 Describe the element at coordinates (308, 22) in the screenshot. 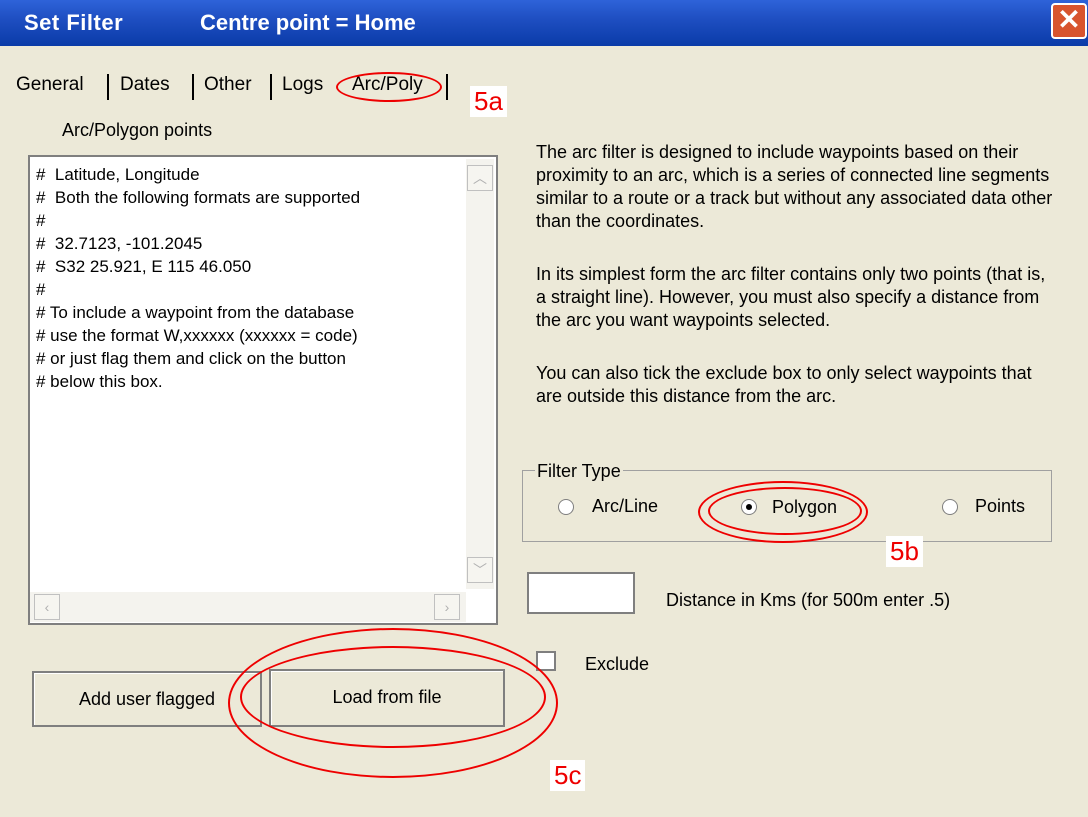

I see `dialog-subtitle: Centre point = Home` at that location.